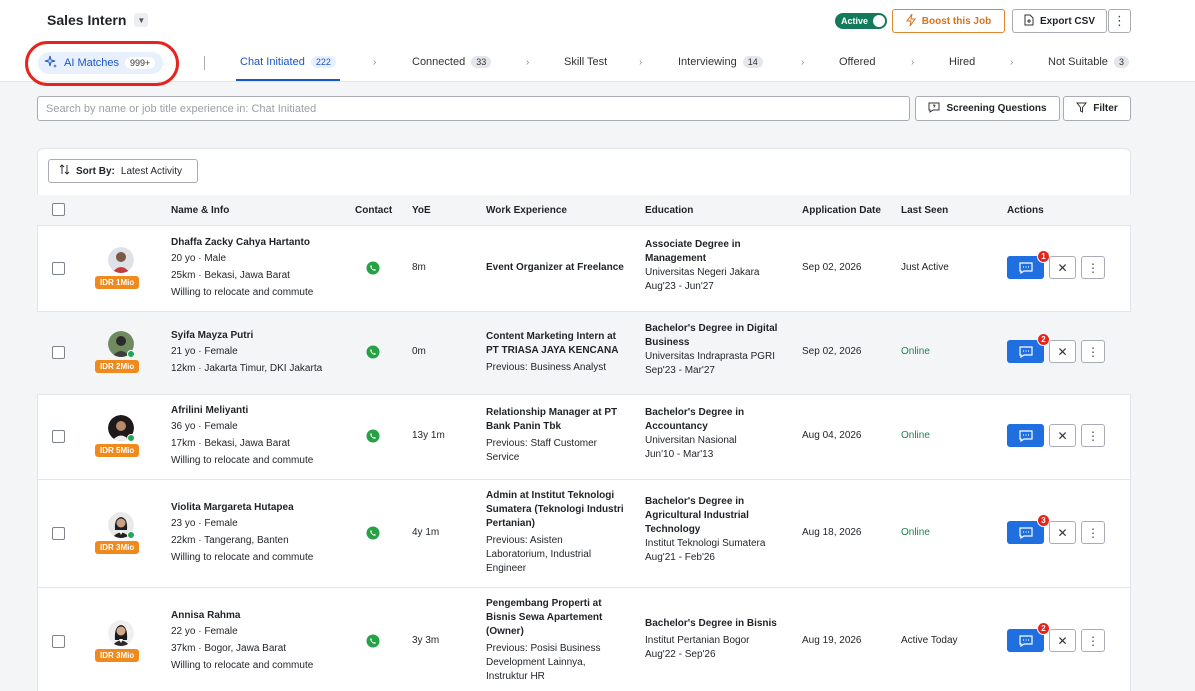  What do you see at coordinates (1025, 210) in the screenshot?
I see `column-header: Actions` at bounding box center [1025, 210].